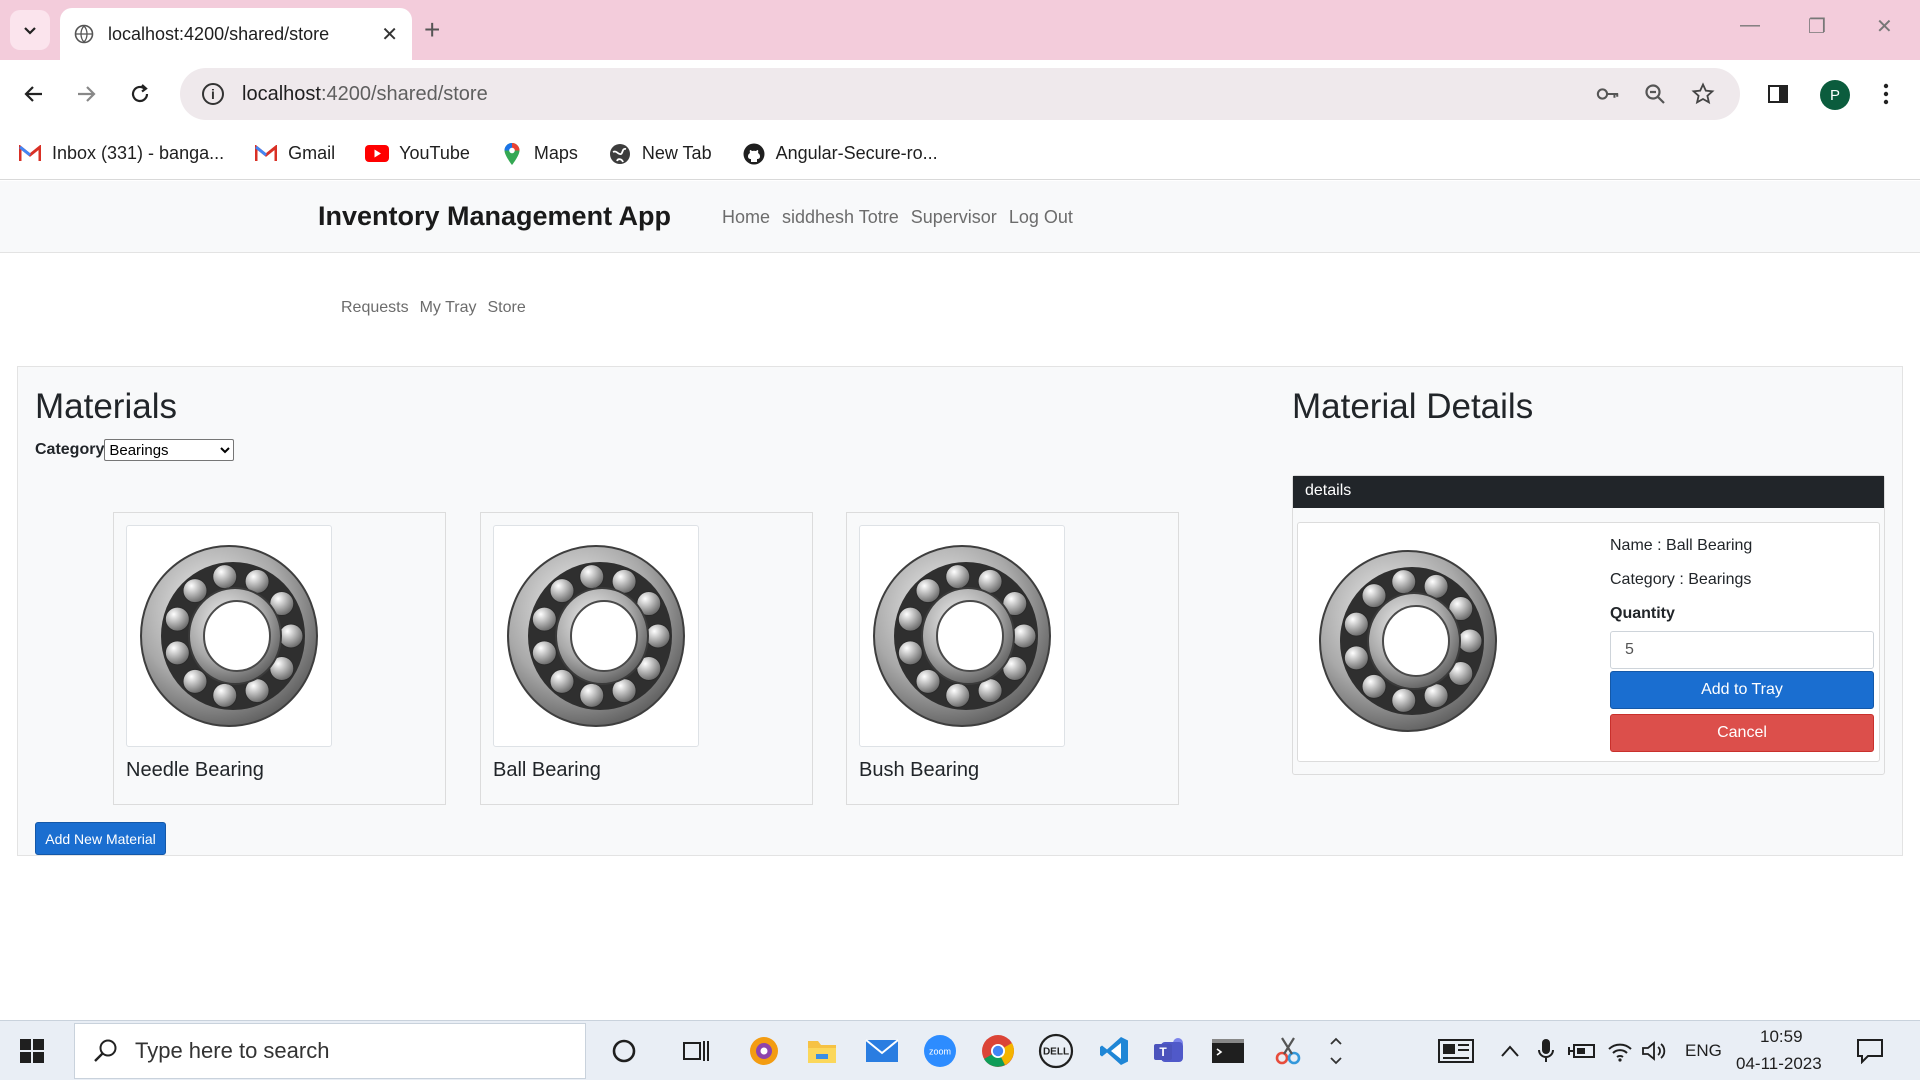 The image size is (1920, 1080). What do you see at coordinates (1041, 217) in the screenshot?
I see `nav-logout-link: Log Out` at bounding box center [1041, 217].